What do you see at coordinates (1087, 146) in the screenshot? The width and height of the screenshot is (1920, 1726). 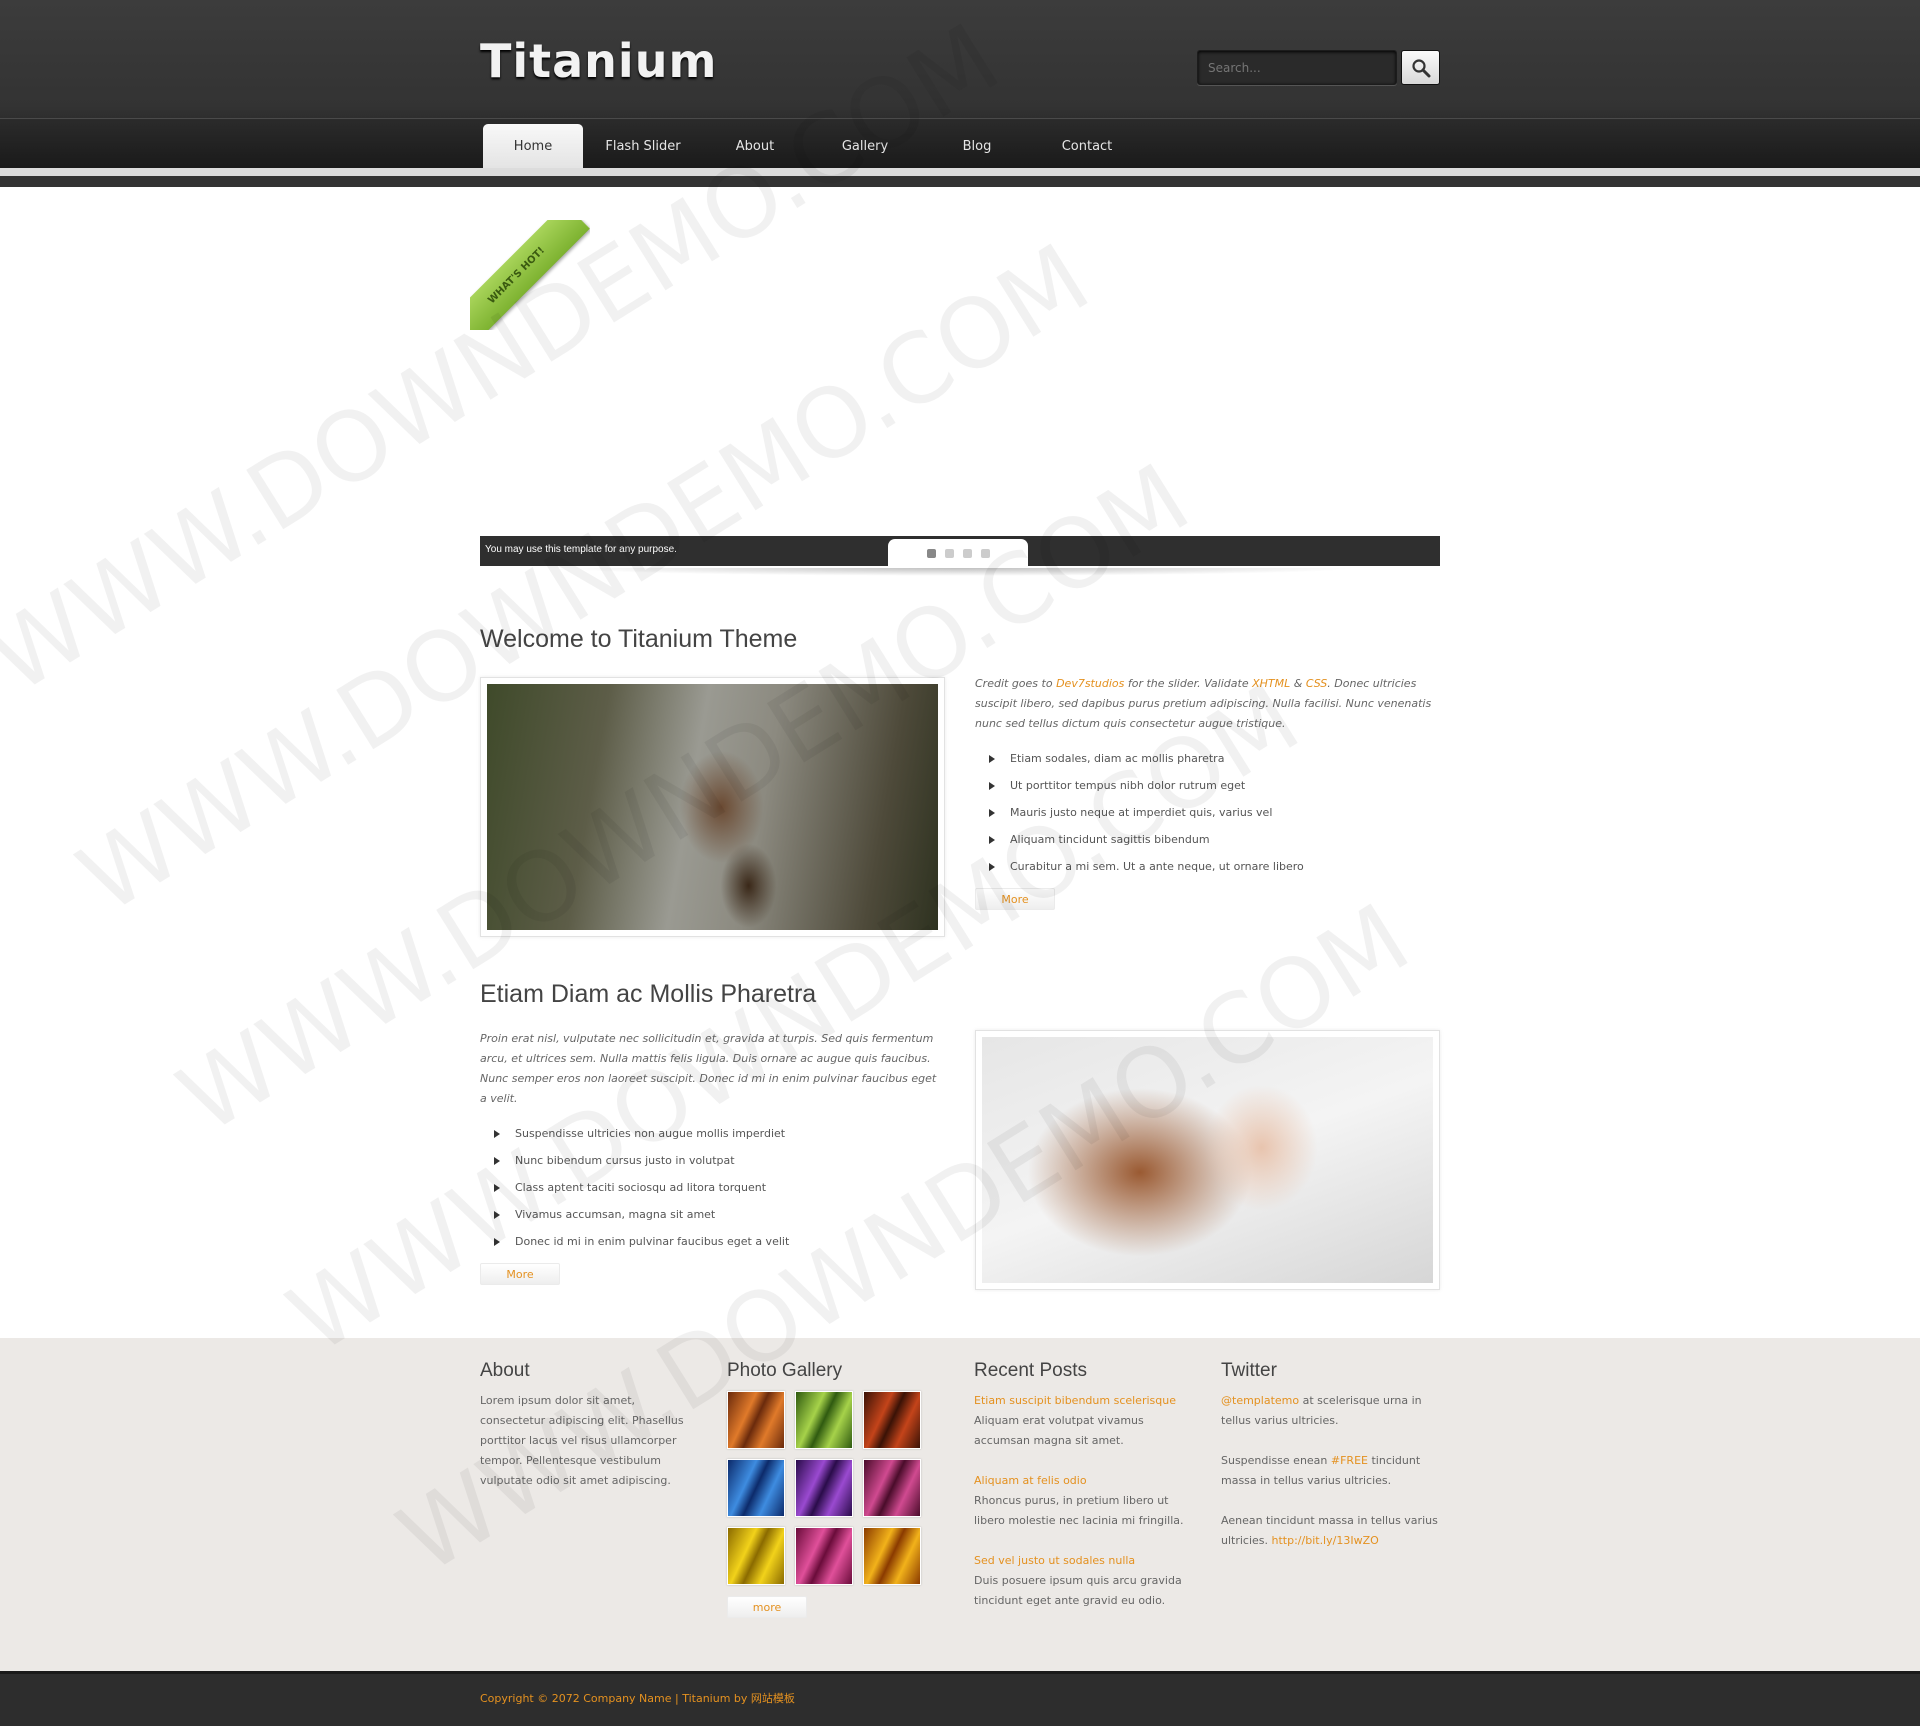 I see `nav-item-contact: Contact` at bounding box center [1087, 146].